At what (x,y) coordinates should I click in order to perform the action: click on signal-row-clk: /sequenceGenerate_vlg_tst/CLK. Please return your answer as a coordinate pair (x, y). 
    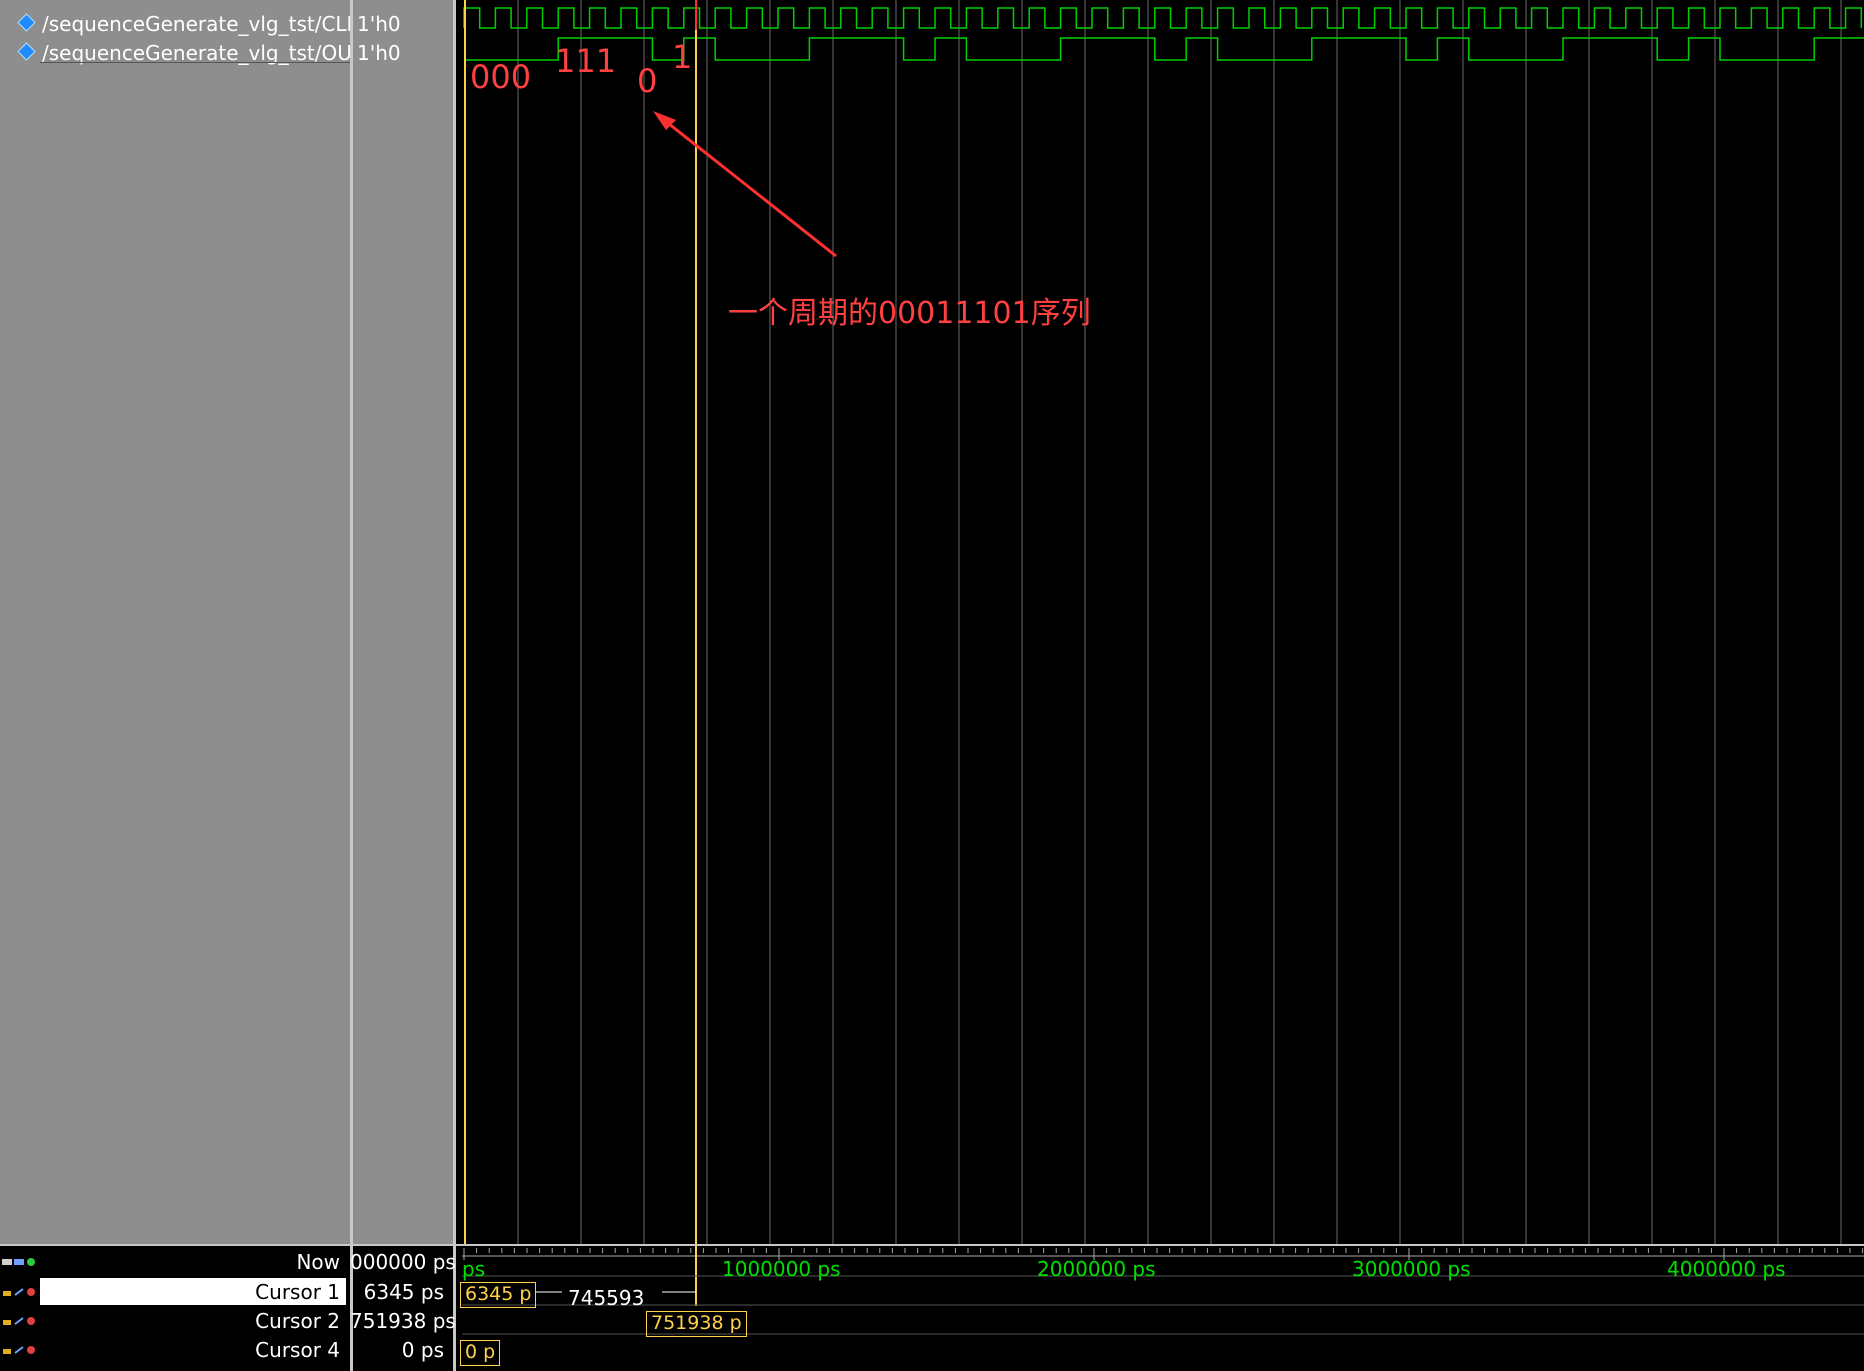
    Looking at the image, I should click on (180, 23).